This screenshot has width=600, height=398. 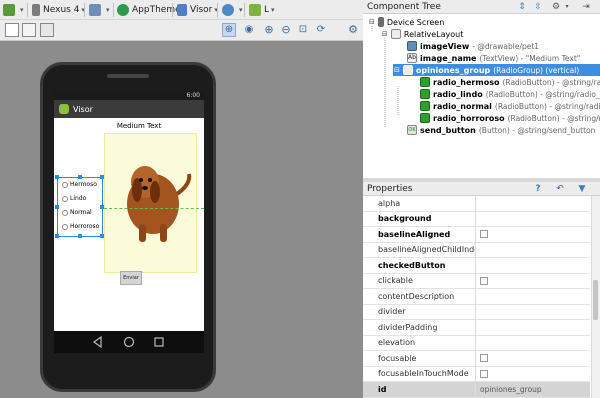 I want to click on activity-dropdown: Visor ▾, so click(x=197, y=10).